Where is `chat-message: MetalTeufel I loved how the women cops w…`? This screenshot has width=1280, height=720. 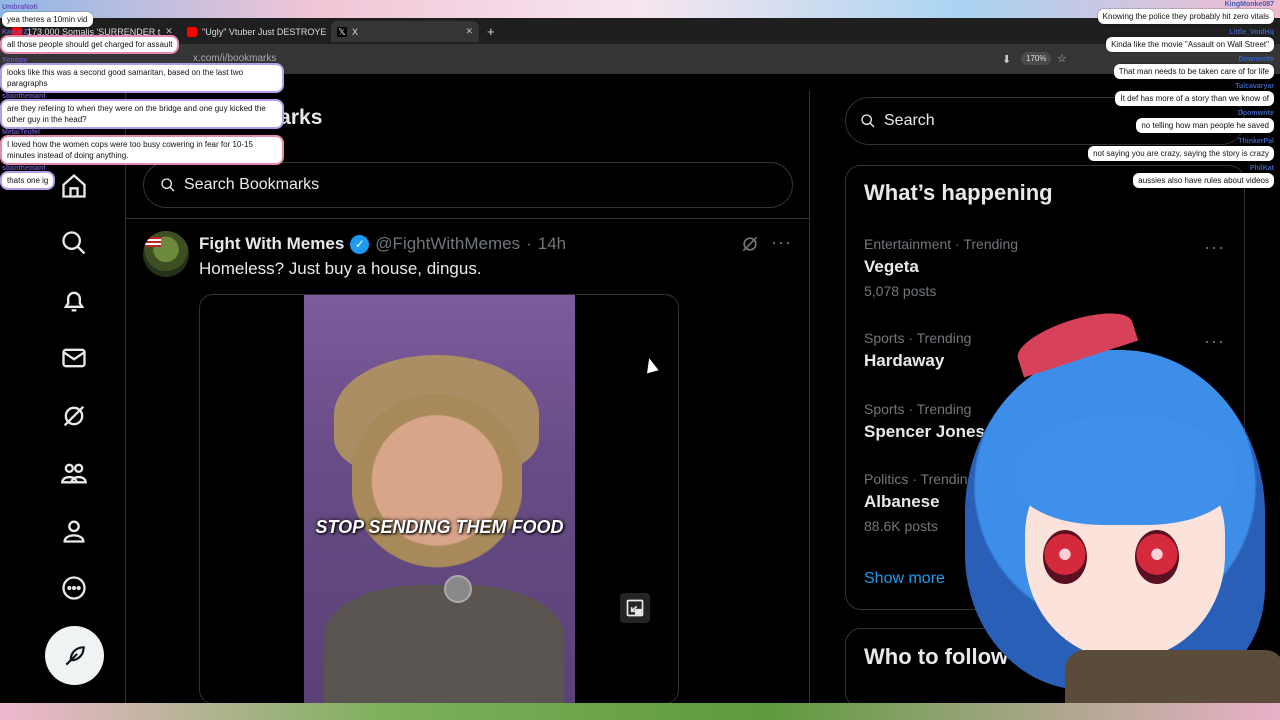
chat-message: MetalTeufel I loved how the women cops w… is located at coordinates (142, 145).